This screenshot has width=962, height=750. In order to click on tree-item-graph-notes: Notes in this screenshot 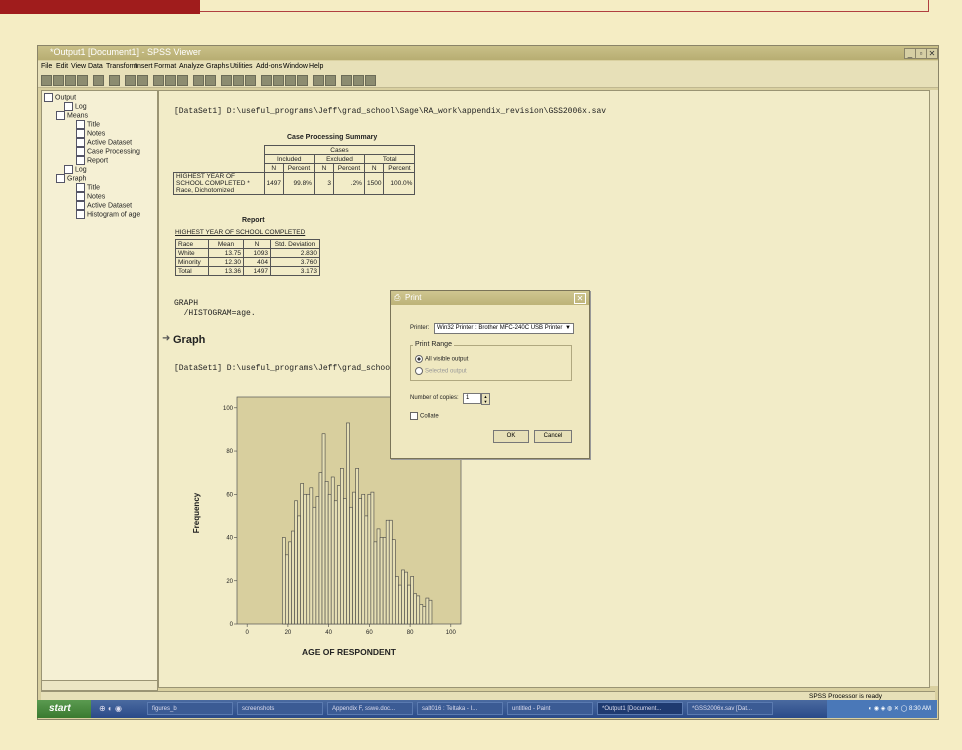, I will do `click(90, 196)`.